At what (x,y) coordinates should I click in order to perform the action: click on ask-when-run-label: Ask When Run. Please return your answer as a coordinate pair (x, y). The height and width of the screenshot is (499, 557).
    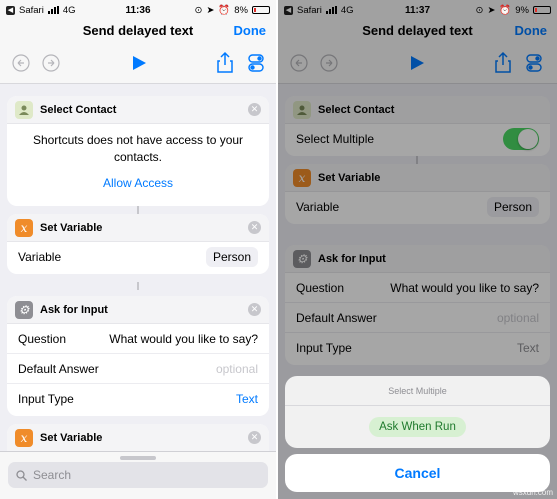
    Looking at the image, I should click on (417, 427).